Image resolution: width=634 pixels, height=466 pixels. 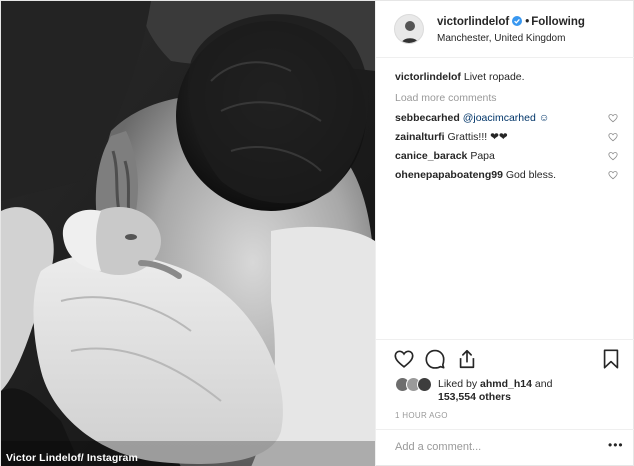 I want to click on comment-username: zainalturfi, so click(x=420, y=137).